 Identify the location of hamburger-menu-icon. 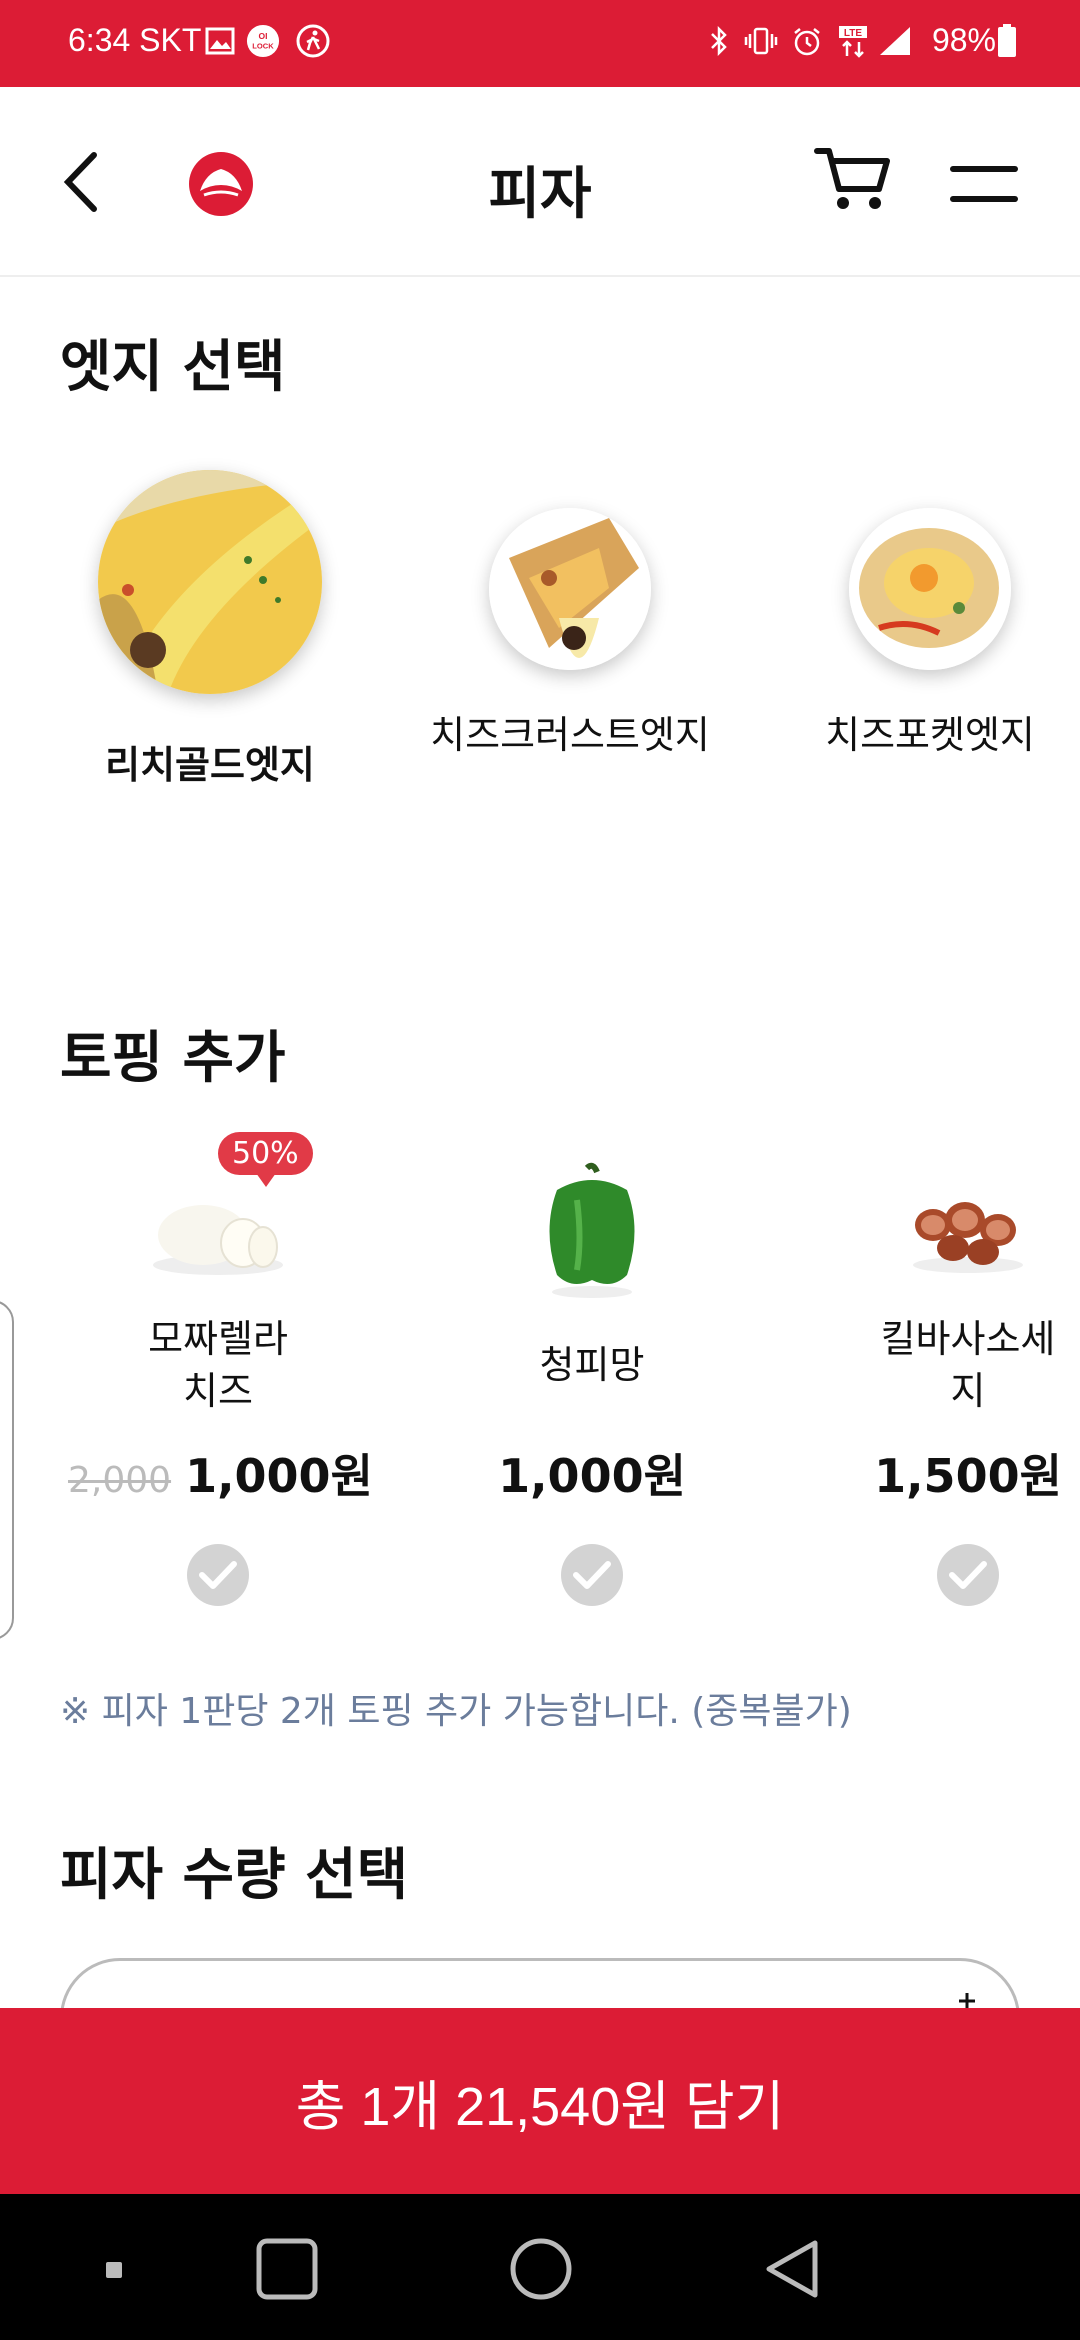
(984, 184).